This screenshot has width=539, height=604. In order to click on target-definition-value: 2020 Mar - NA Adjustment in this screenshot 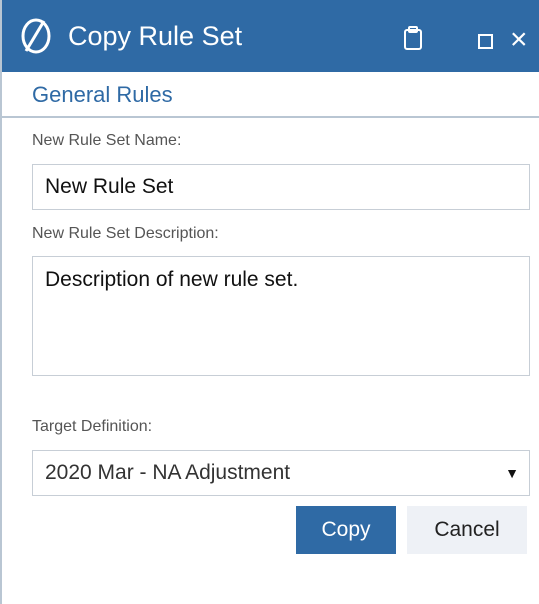, I will do `click(168, 472)`.